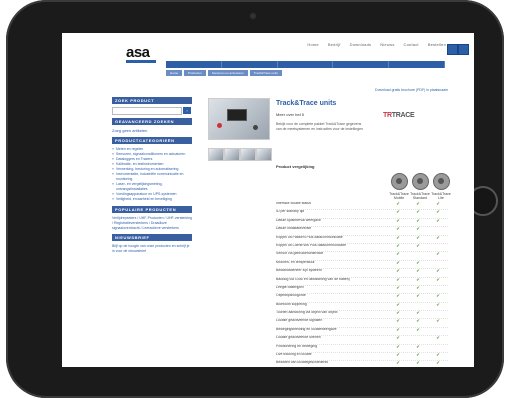  I want to click on table-row: Bewegingsmelding en locatieweergave ✔ ✔, so click(362, 332).